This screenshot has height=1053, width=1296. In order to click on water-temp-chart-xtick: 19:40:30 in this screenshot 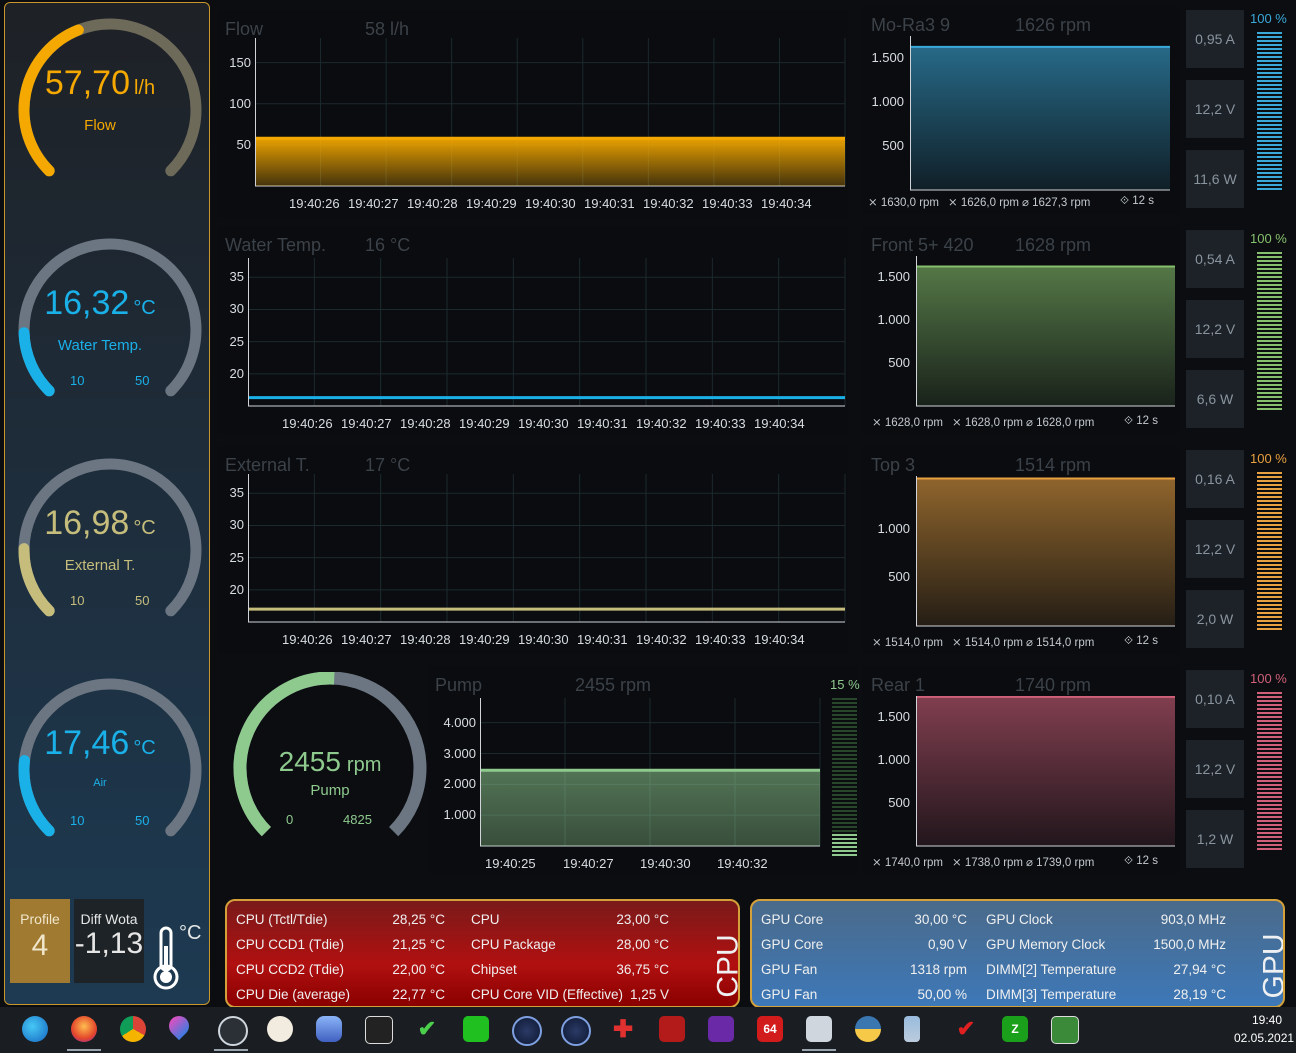, I will do `click(543, 423)`.